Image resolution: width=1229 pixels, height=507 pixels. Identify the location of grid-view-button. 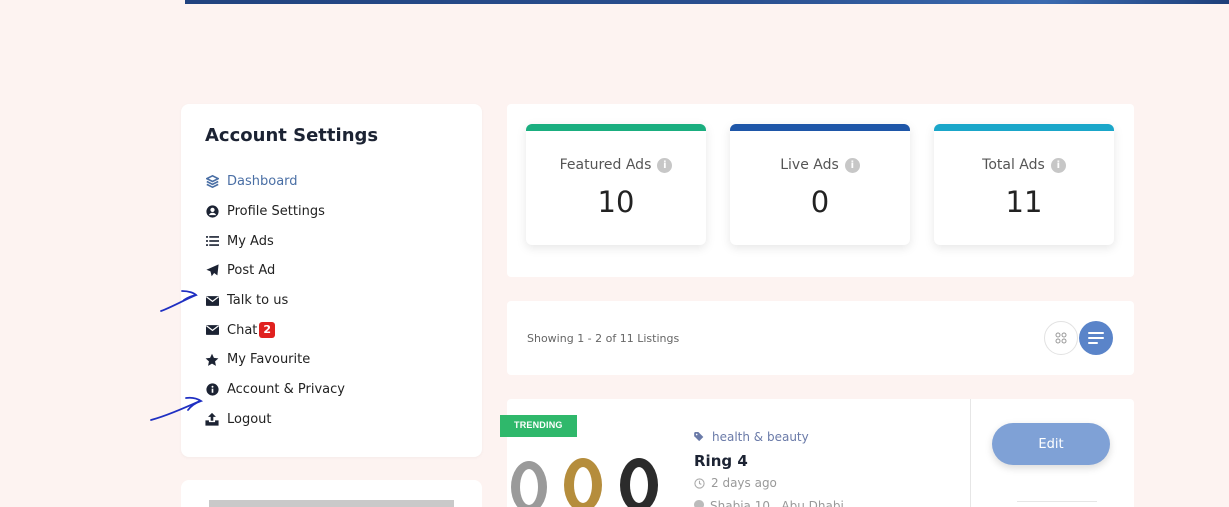
(1061, 338).